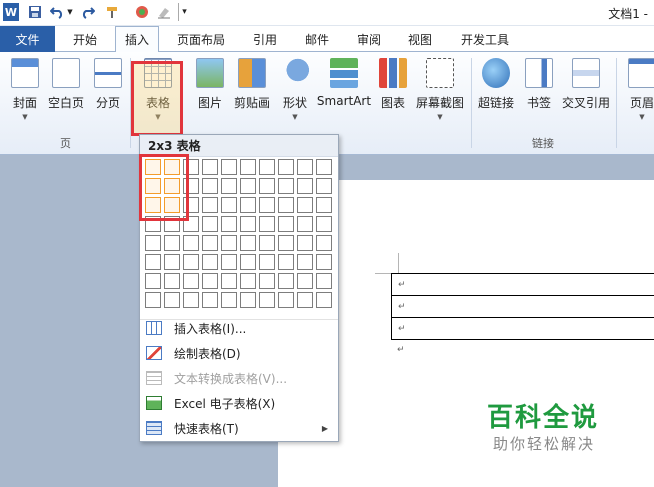 The image size is (654, 487). What do you see at coordinates (393, 92) in the screenshot?
I see `chart-button: 图表` at bounding box center [393, 92].